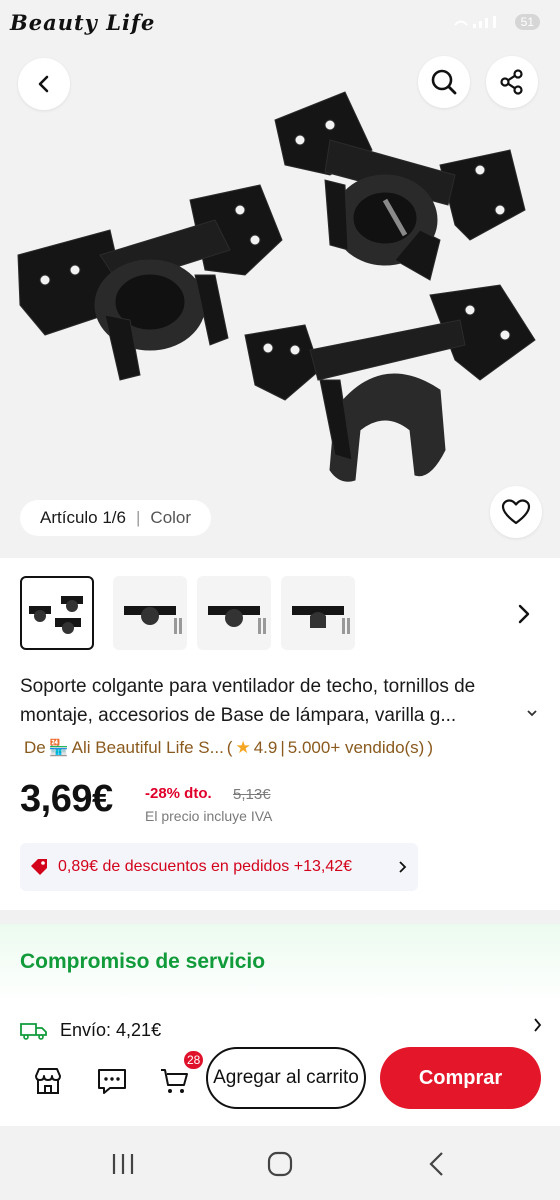  I want to click on recent-apps-icon, so click(123, 1164).